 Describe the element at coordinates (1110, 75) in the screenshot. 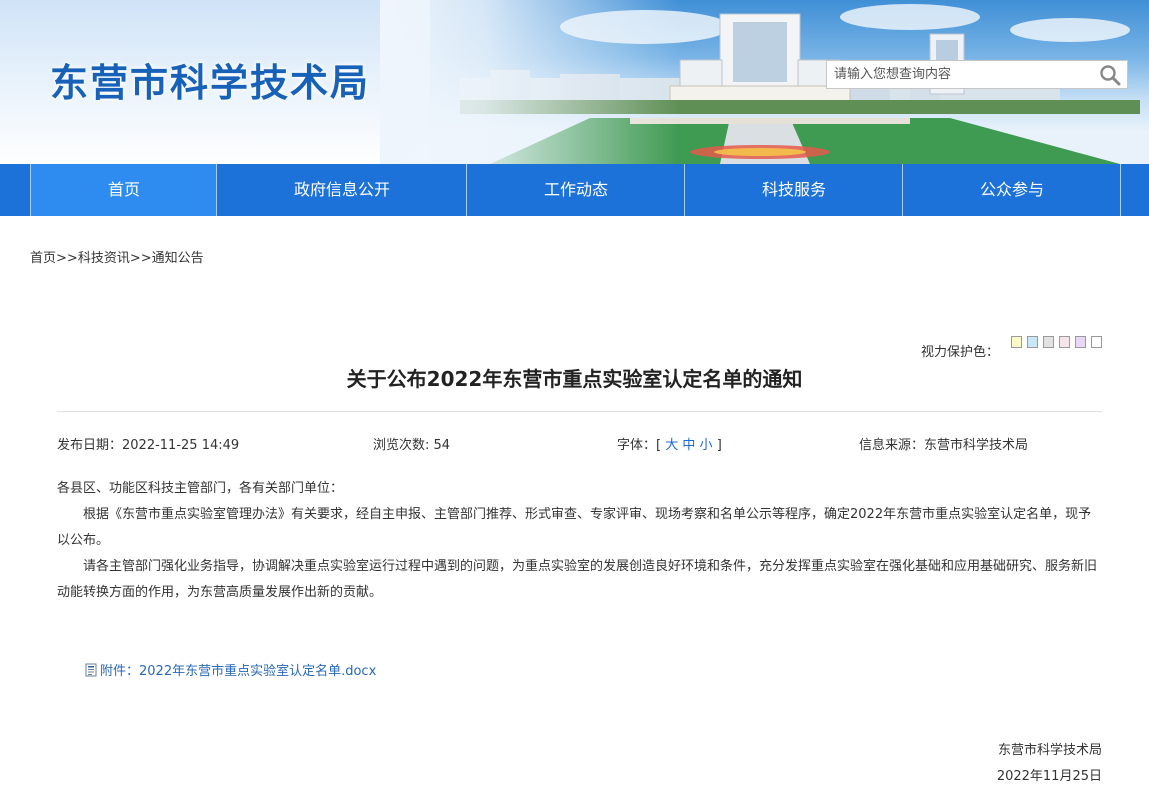

I see `magnifier-icon` at that location.